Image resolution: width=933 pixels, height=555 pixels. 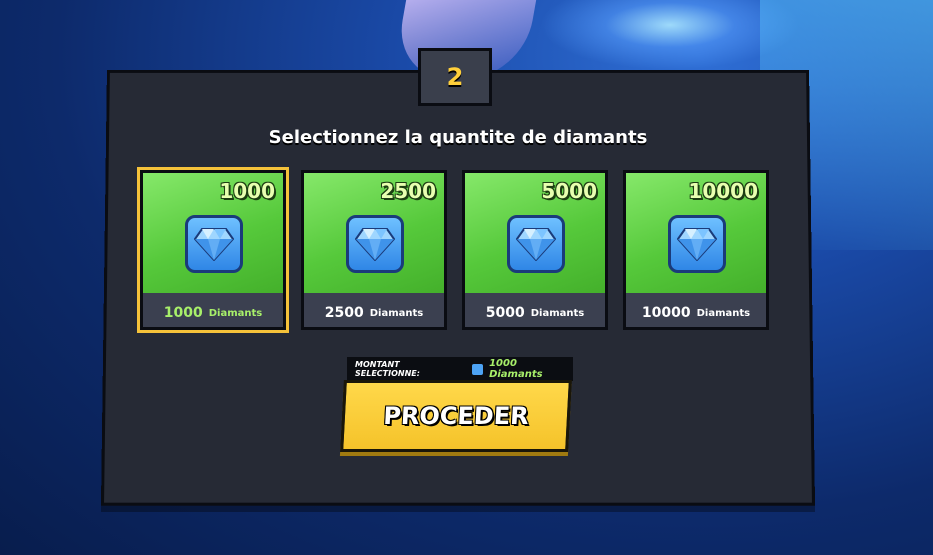 I want to click on page-title: Selectionnez la quantite de diamants, so click(x=458, y=137).